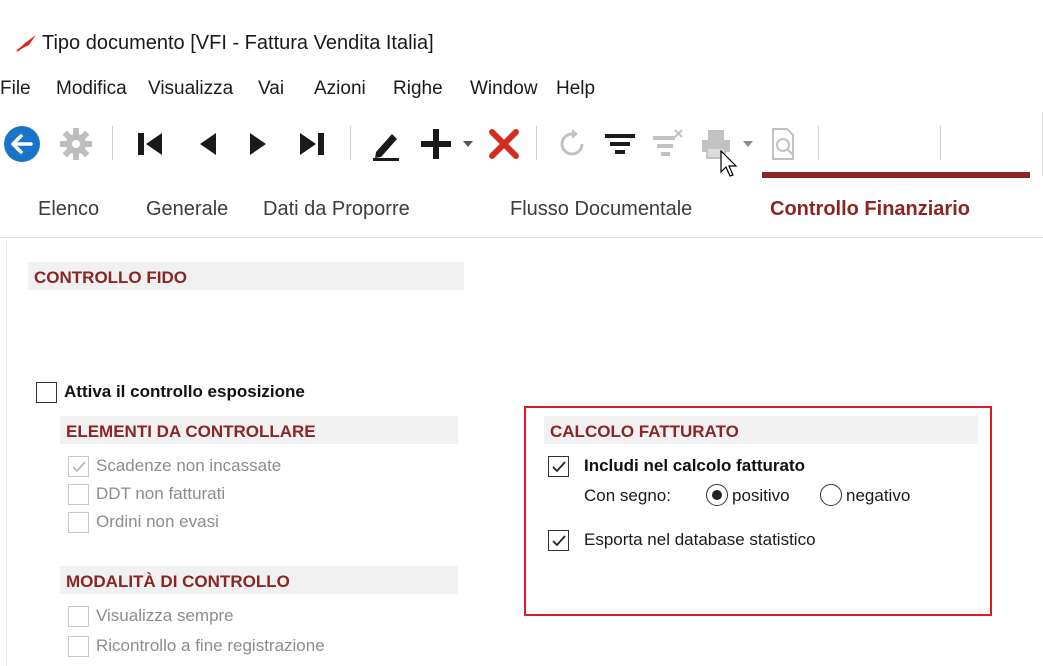  What do you see at coordinates (336, 209) in the screenshot?
I see `tab-dati-da-proporre: Dati da Proporre` at bounding box center [336, 209].